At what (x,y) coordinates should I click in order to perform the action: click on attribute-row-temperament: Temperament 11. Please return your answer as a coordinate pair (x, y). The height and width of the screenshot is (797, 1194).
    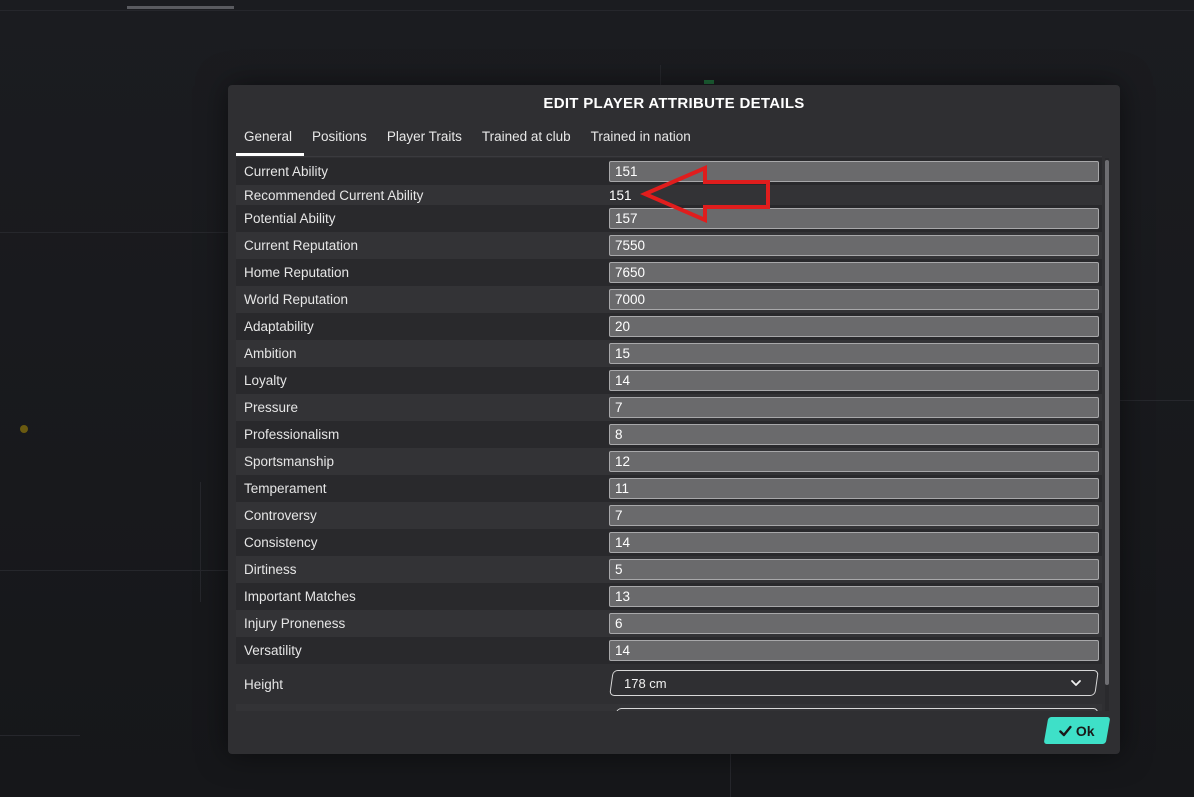
    Looking at the image, I should click on (669, 488).